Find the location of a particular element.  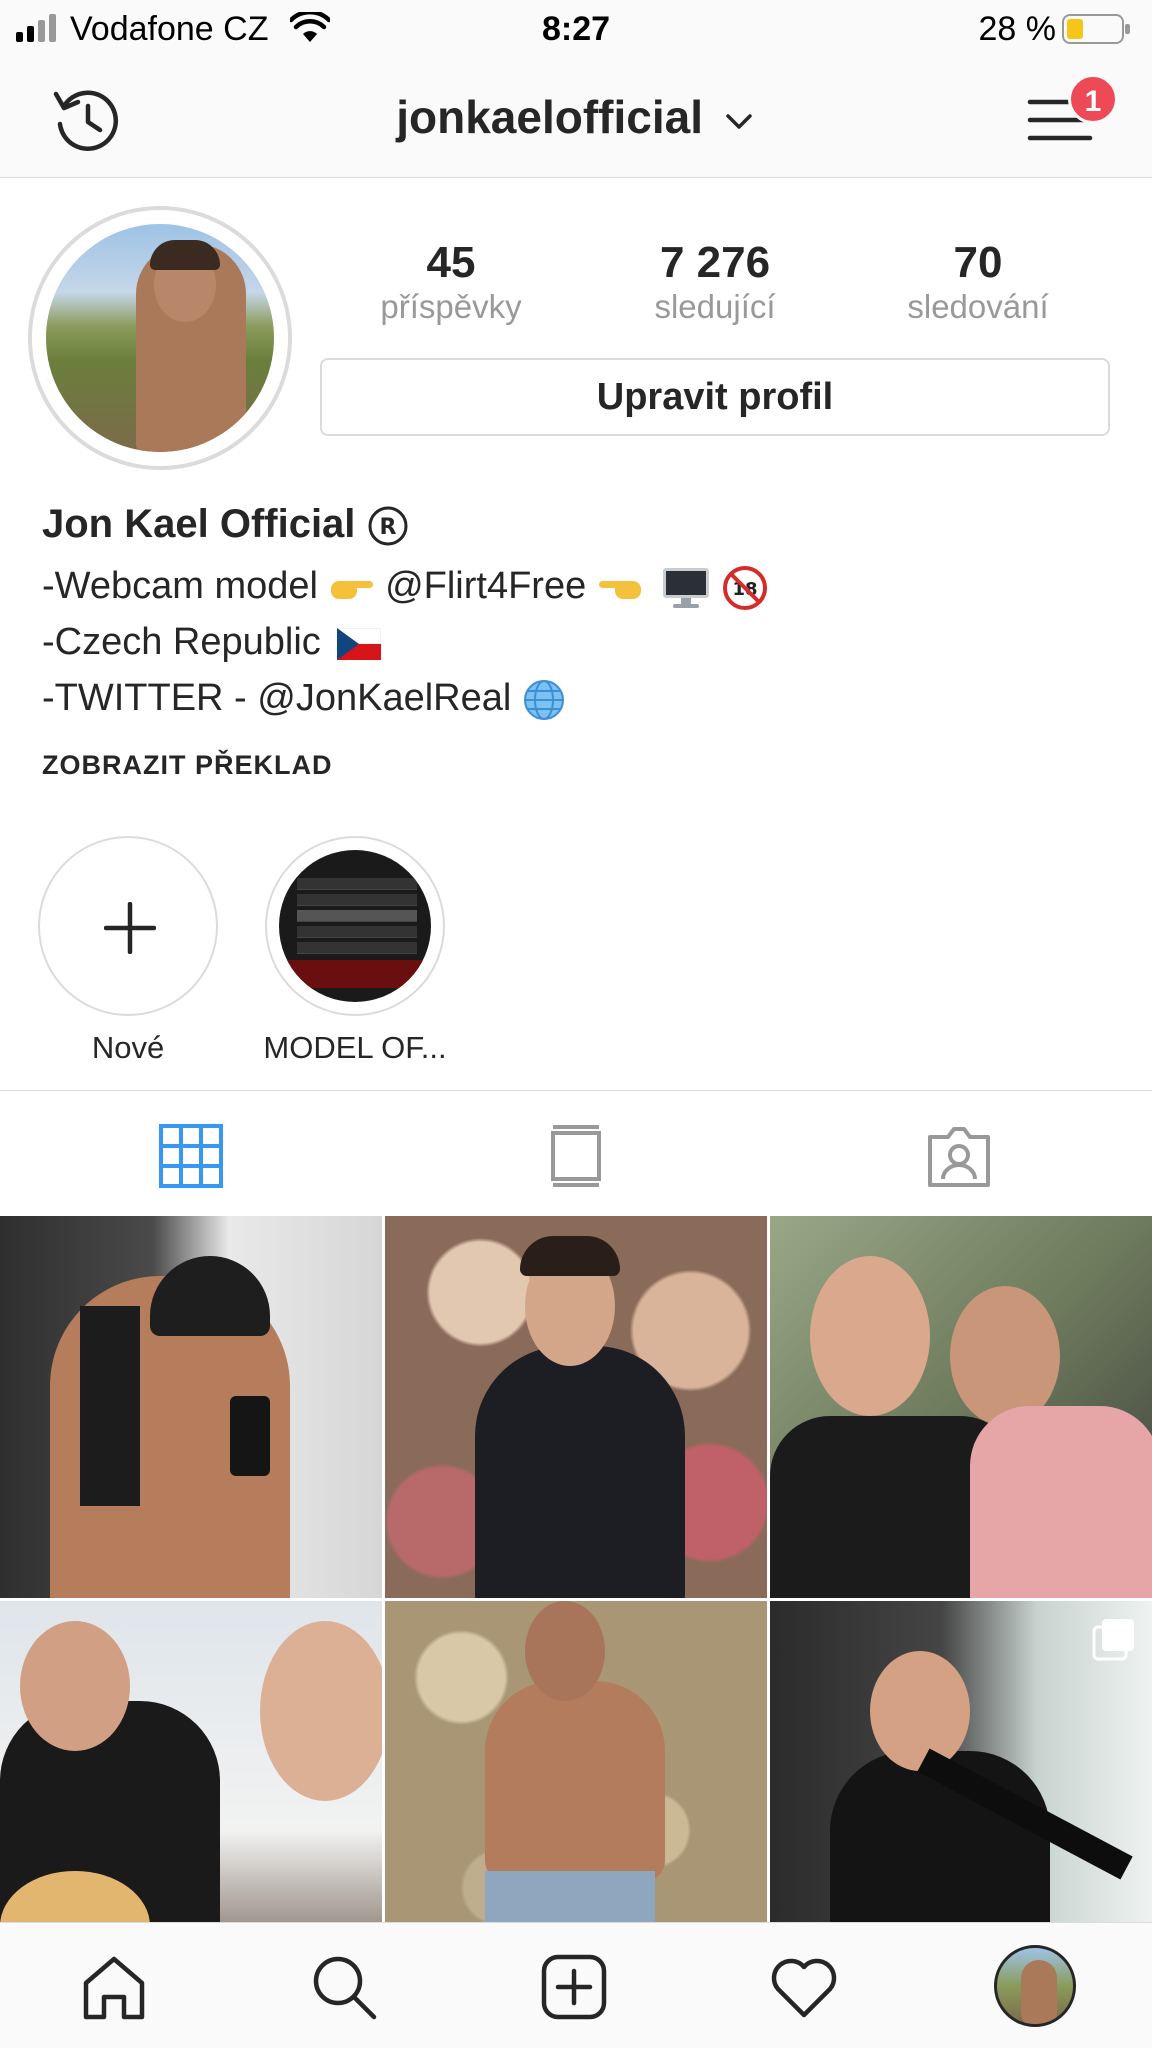

edit-profile-button: Upravit profil is located at coordinates (715, 397).